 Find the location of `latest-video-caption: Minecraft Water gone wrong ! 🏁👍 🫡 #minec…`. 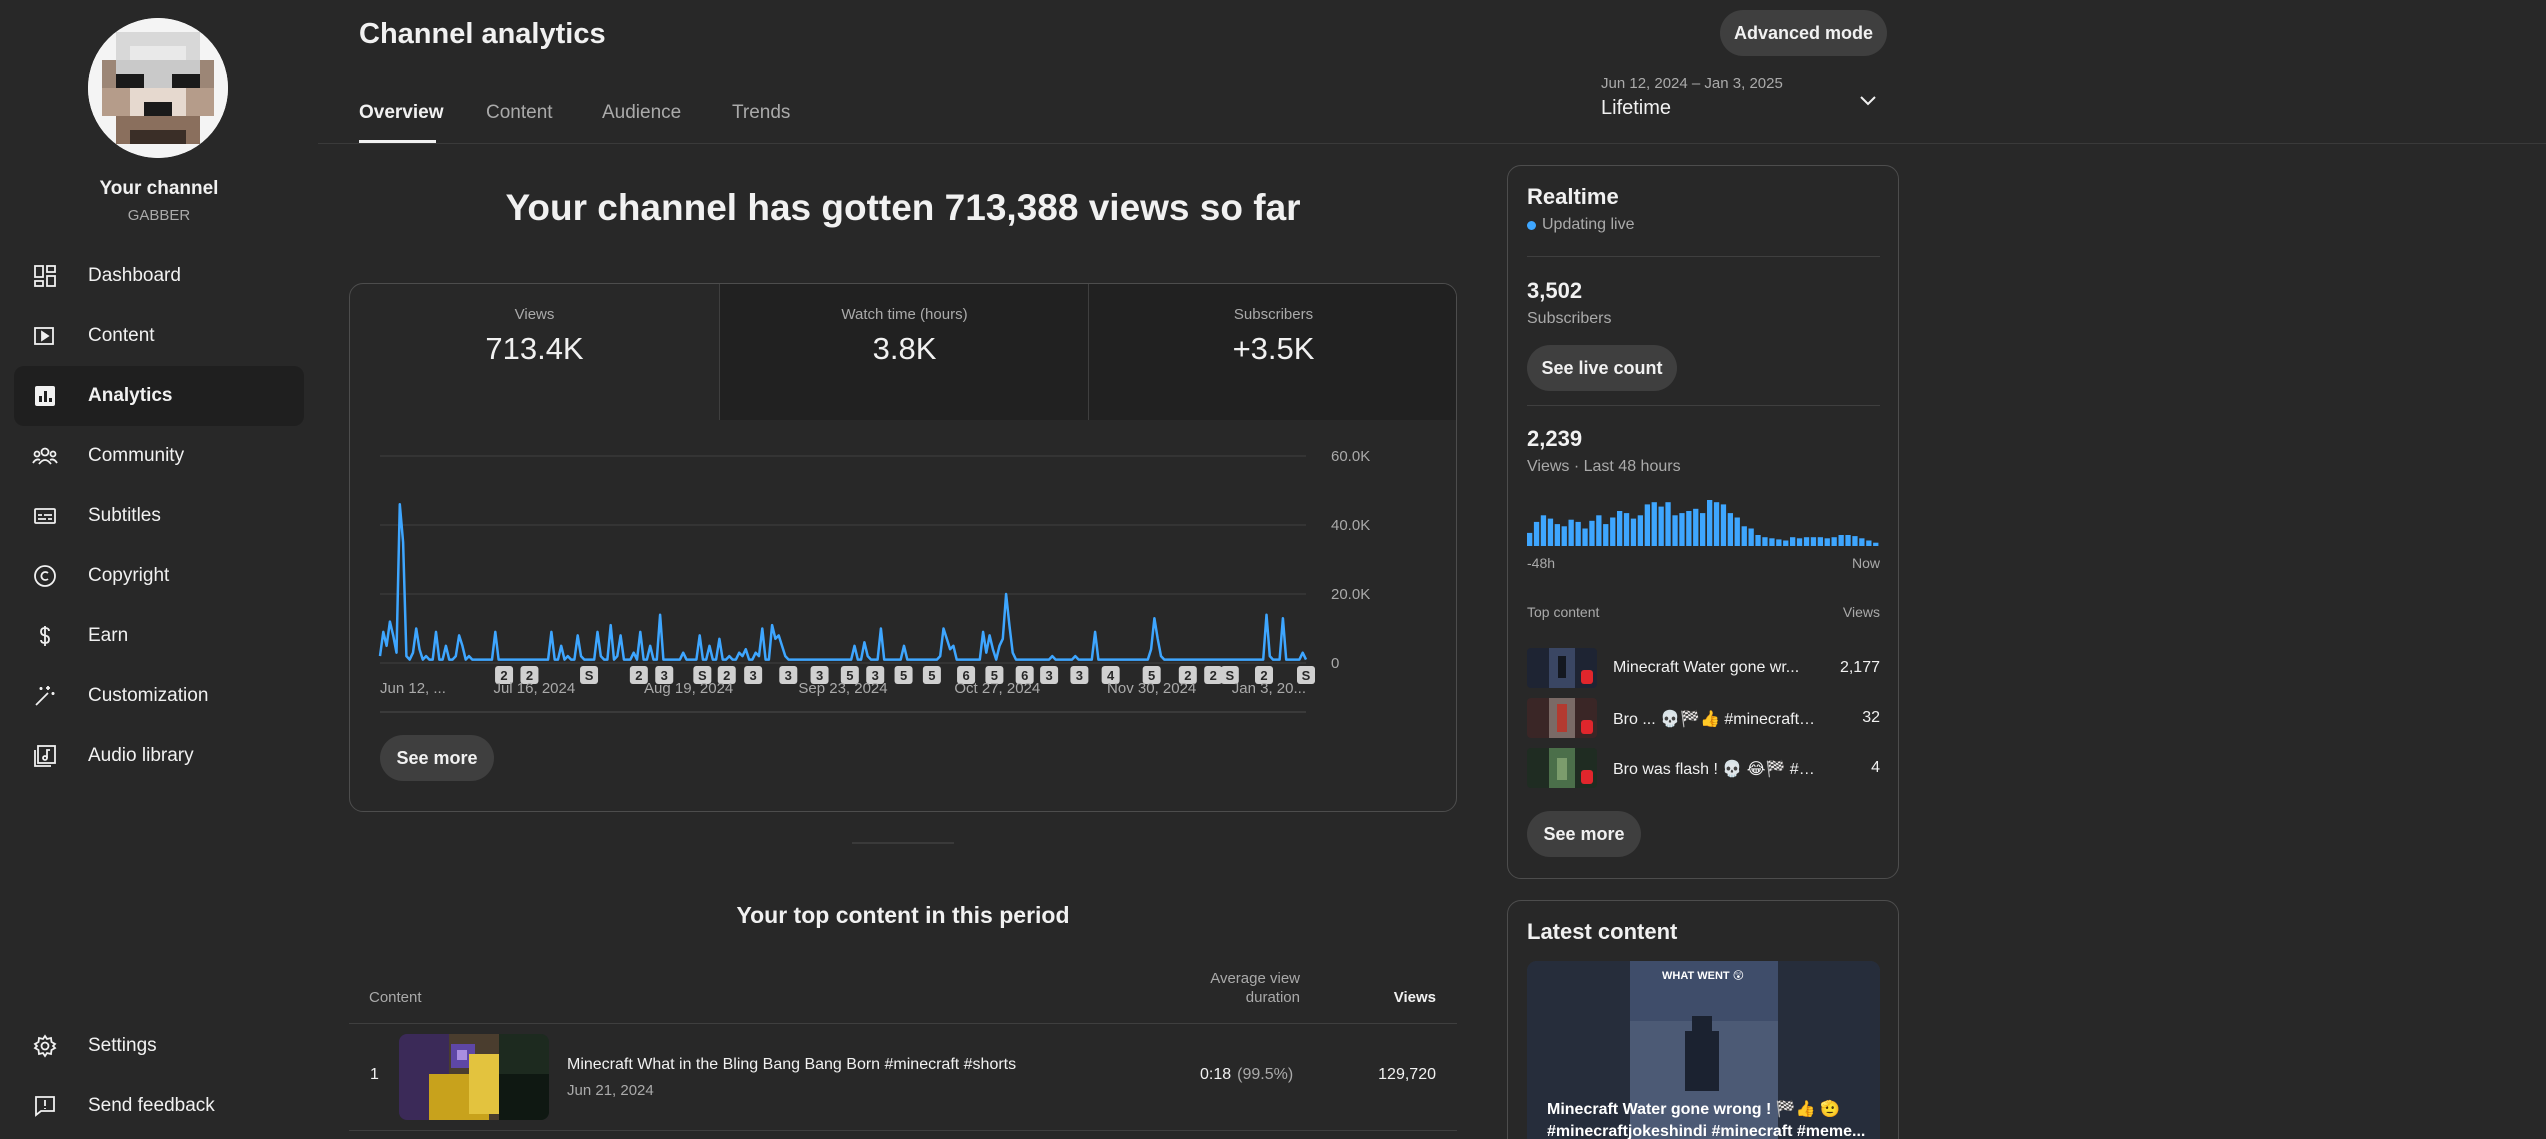

latest-video-caption: Minecraft Water gone wrong ! 🏁👍 🫡 #minec… is located at coordinates (1707, 1119).